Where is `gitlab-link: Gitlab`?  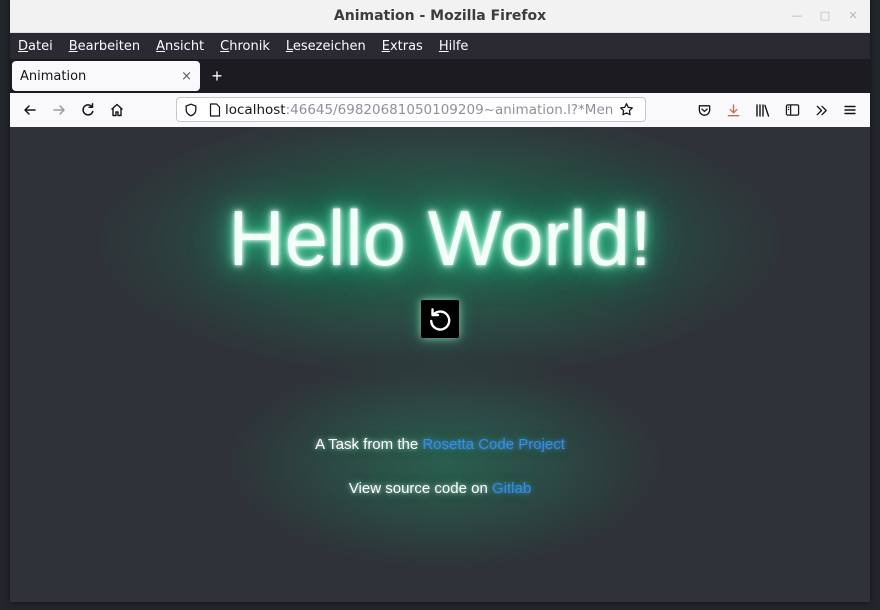
gitlab-link: Gitlab is located at coordinates (511, 488).